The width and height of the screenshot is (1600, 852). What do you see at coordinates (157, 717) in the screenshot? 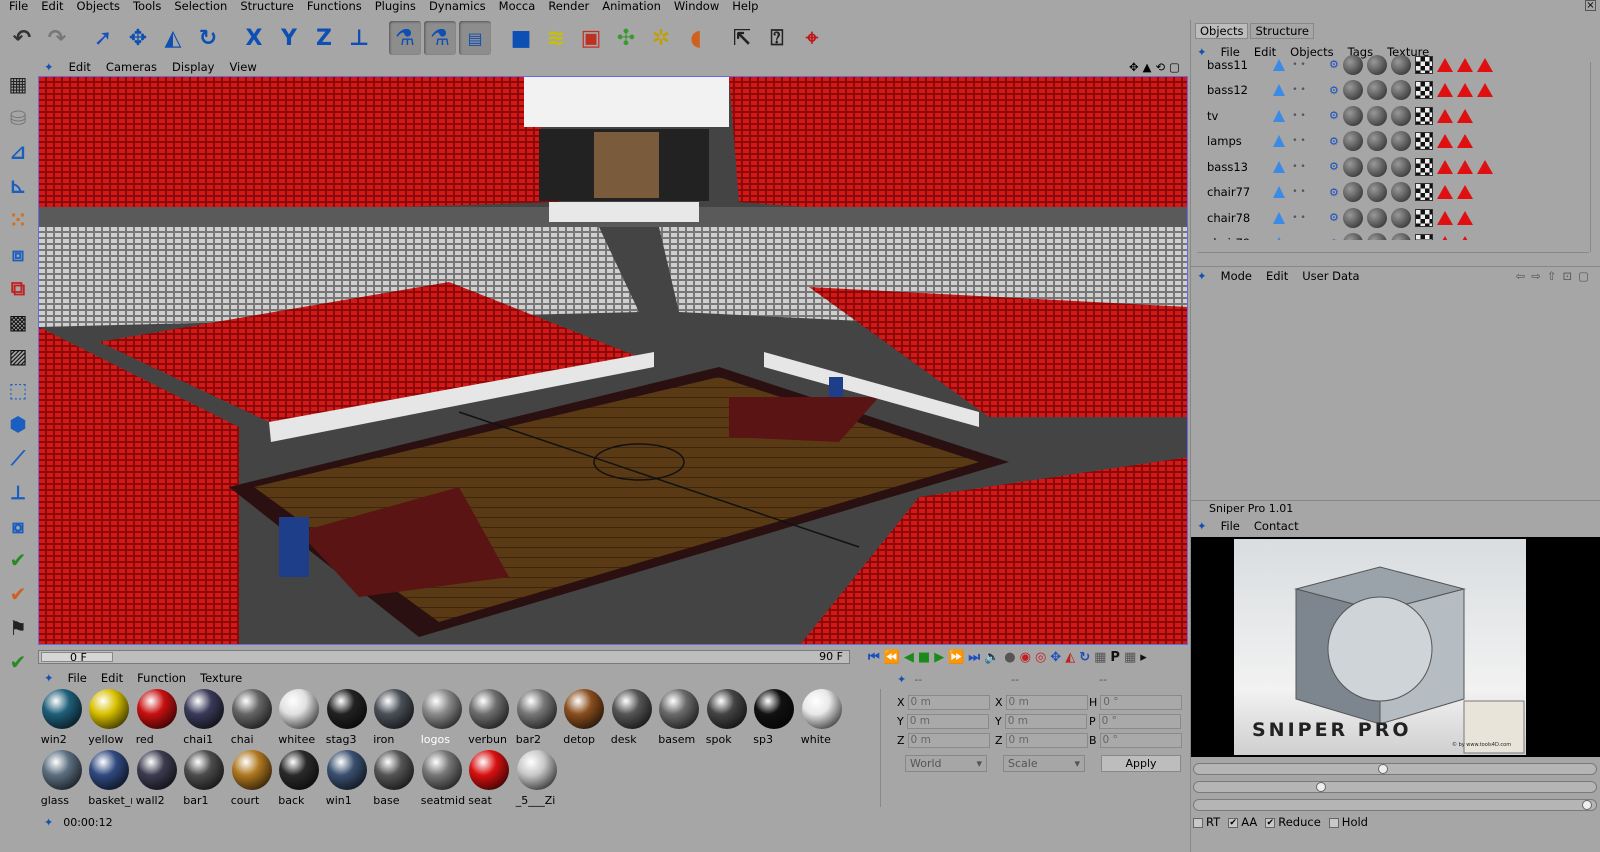
I see `material-item: red` at bounding box center [157, 717].